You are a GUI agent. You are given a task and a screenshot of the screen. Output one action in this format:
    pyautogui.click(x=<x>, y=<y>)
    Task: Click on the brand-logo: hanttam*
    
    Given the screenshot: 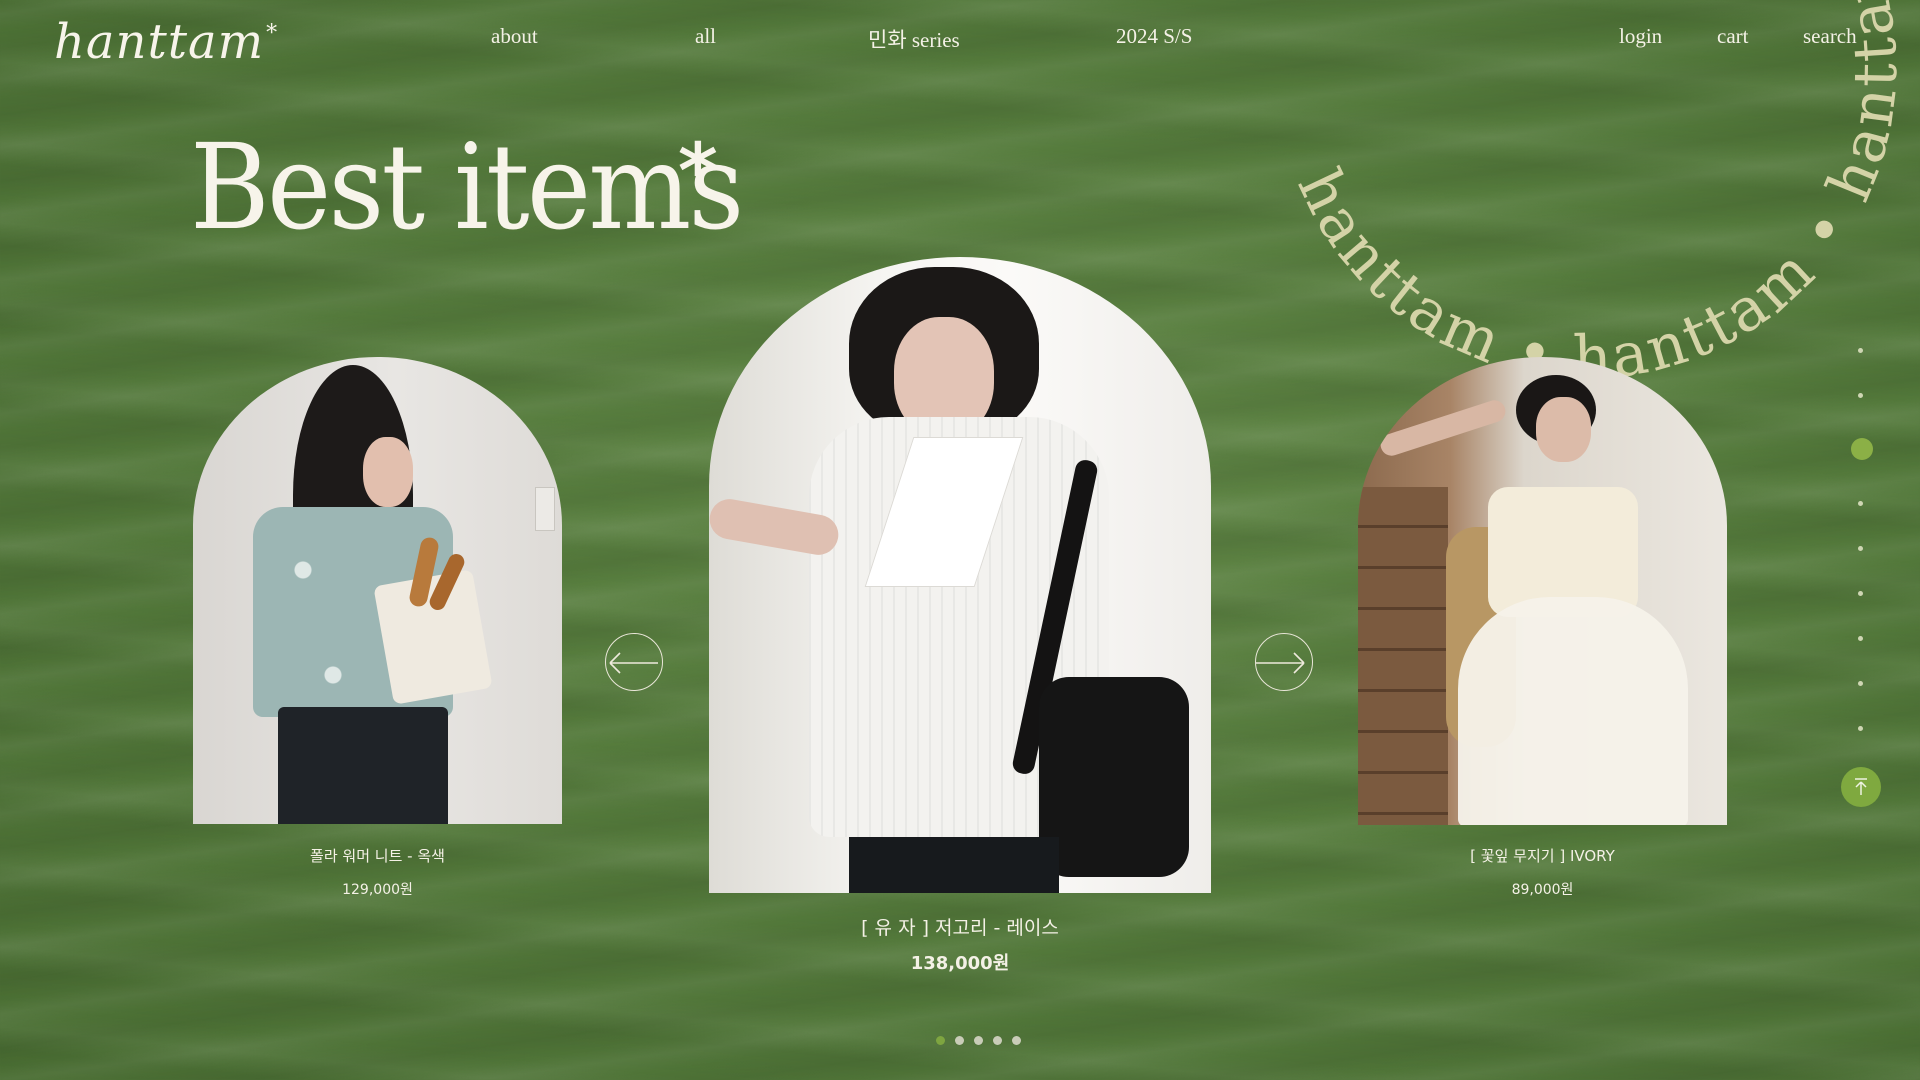 What is the action you would take?
    pyautogui.click(x=166, y=42)
    